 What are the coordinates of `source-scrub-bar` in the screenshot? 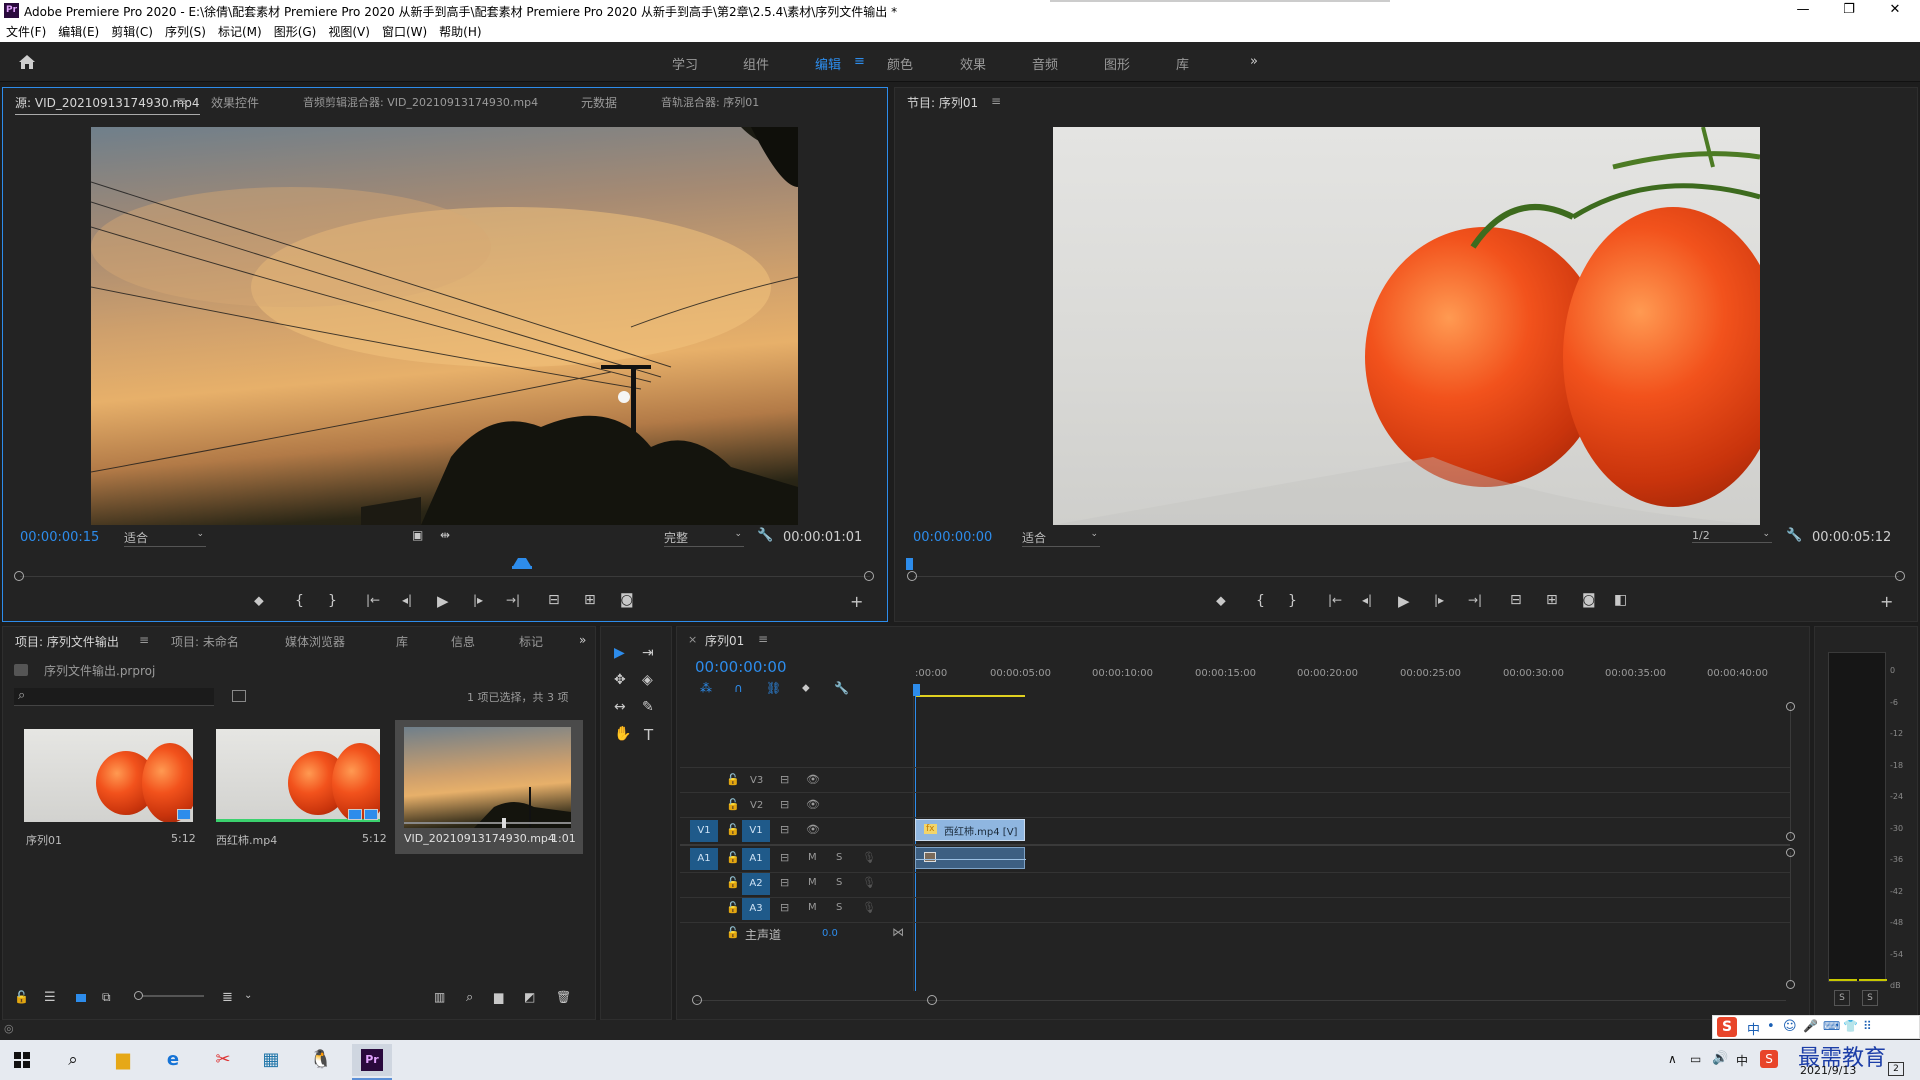 It's located at (445, 576).